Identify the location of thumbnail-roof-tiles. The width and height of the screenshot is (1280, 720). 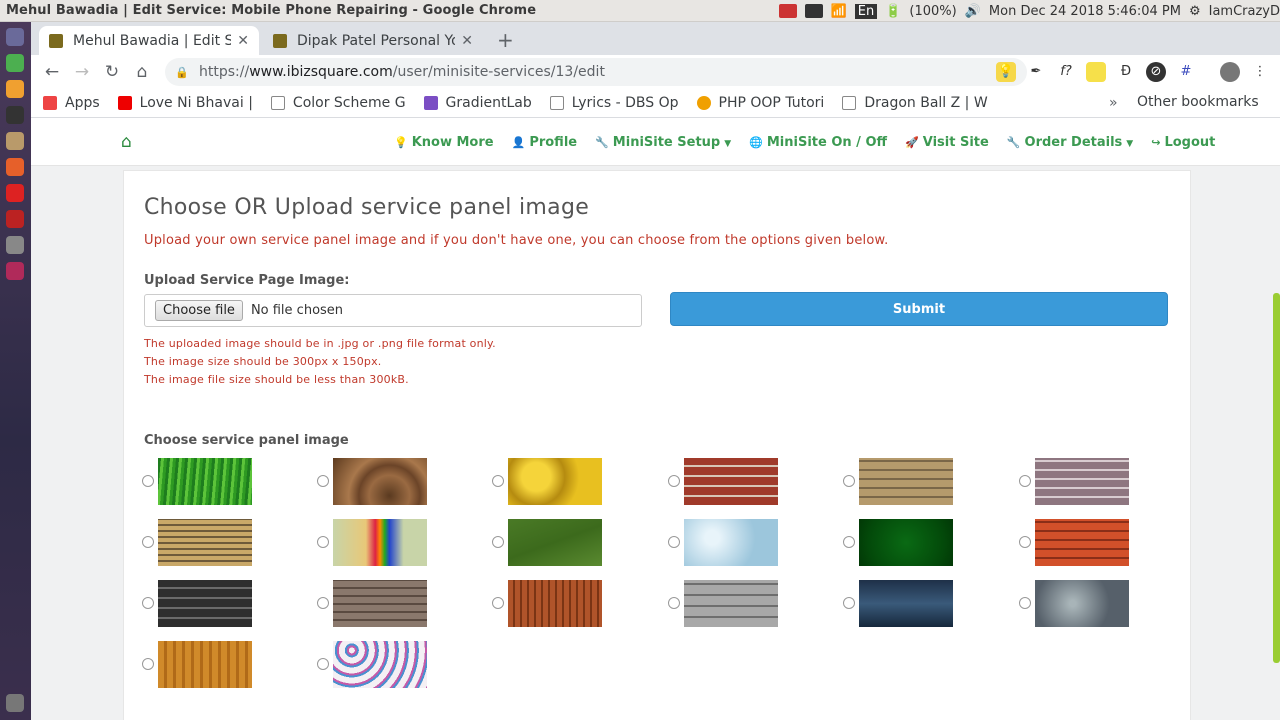
(1082, 542).